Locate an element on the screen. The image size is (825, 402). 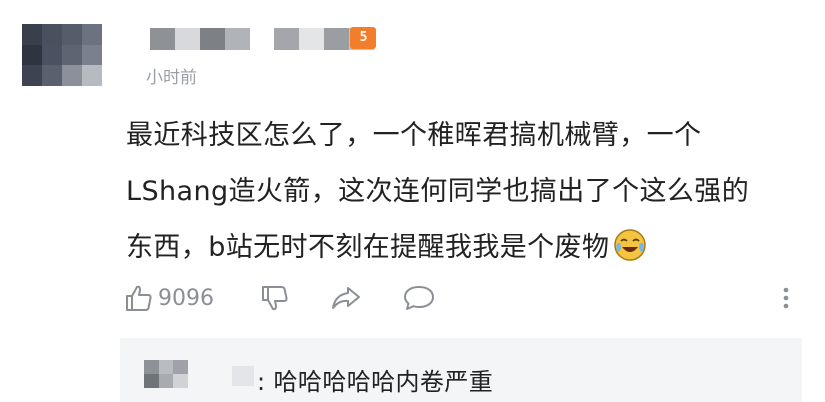
share-button is located at coordinates (346, 298).